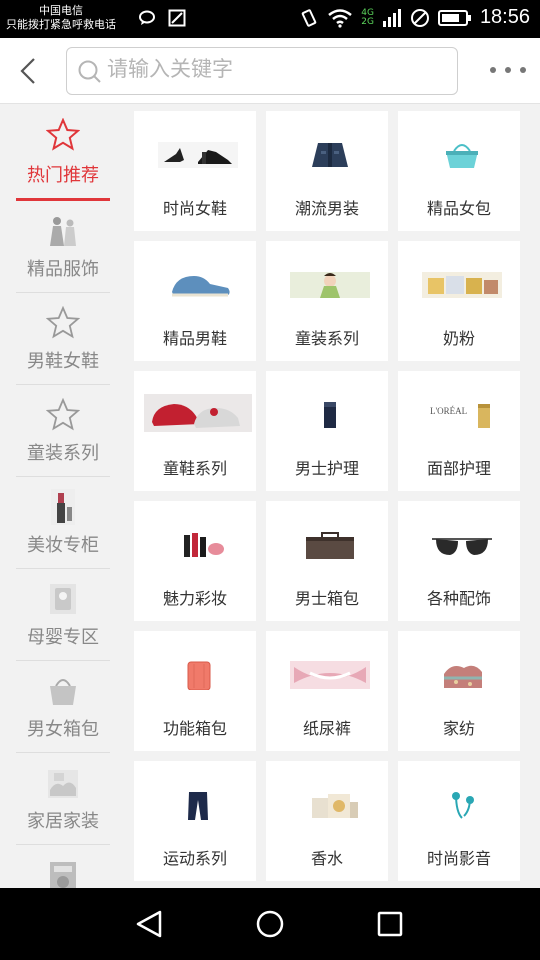 This screenshot has height=960, width=540. Describe the element at coordinates (462, 155) in the screenshot. I see `handbag-icon` at that location.